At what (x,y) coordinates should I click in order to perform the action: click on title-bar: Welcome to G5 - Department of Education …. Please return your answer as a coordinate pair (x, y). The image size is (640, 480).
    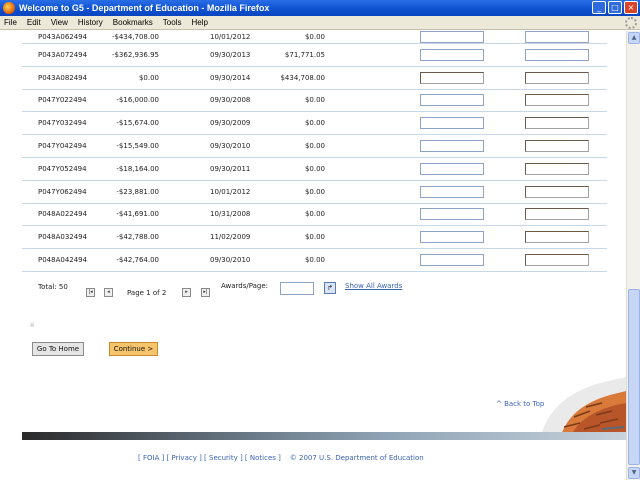
    Looking at the image, I should click on (320, 8).